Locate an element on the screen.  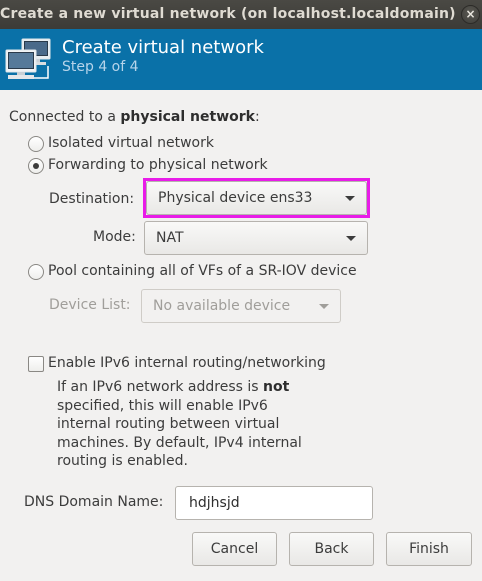
ipv6-label: Enable IPv6 internal routing/networking is located at coordinates (187, 363).